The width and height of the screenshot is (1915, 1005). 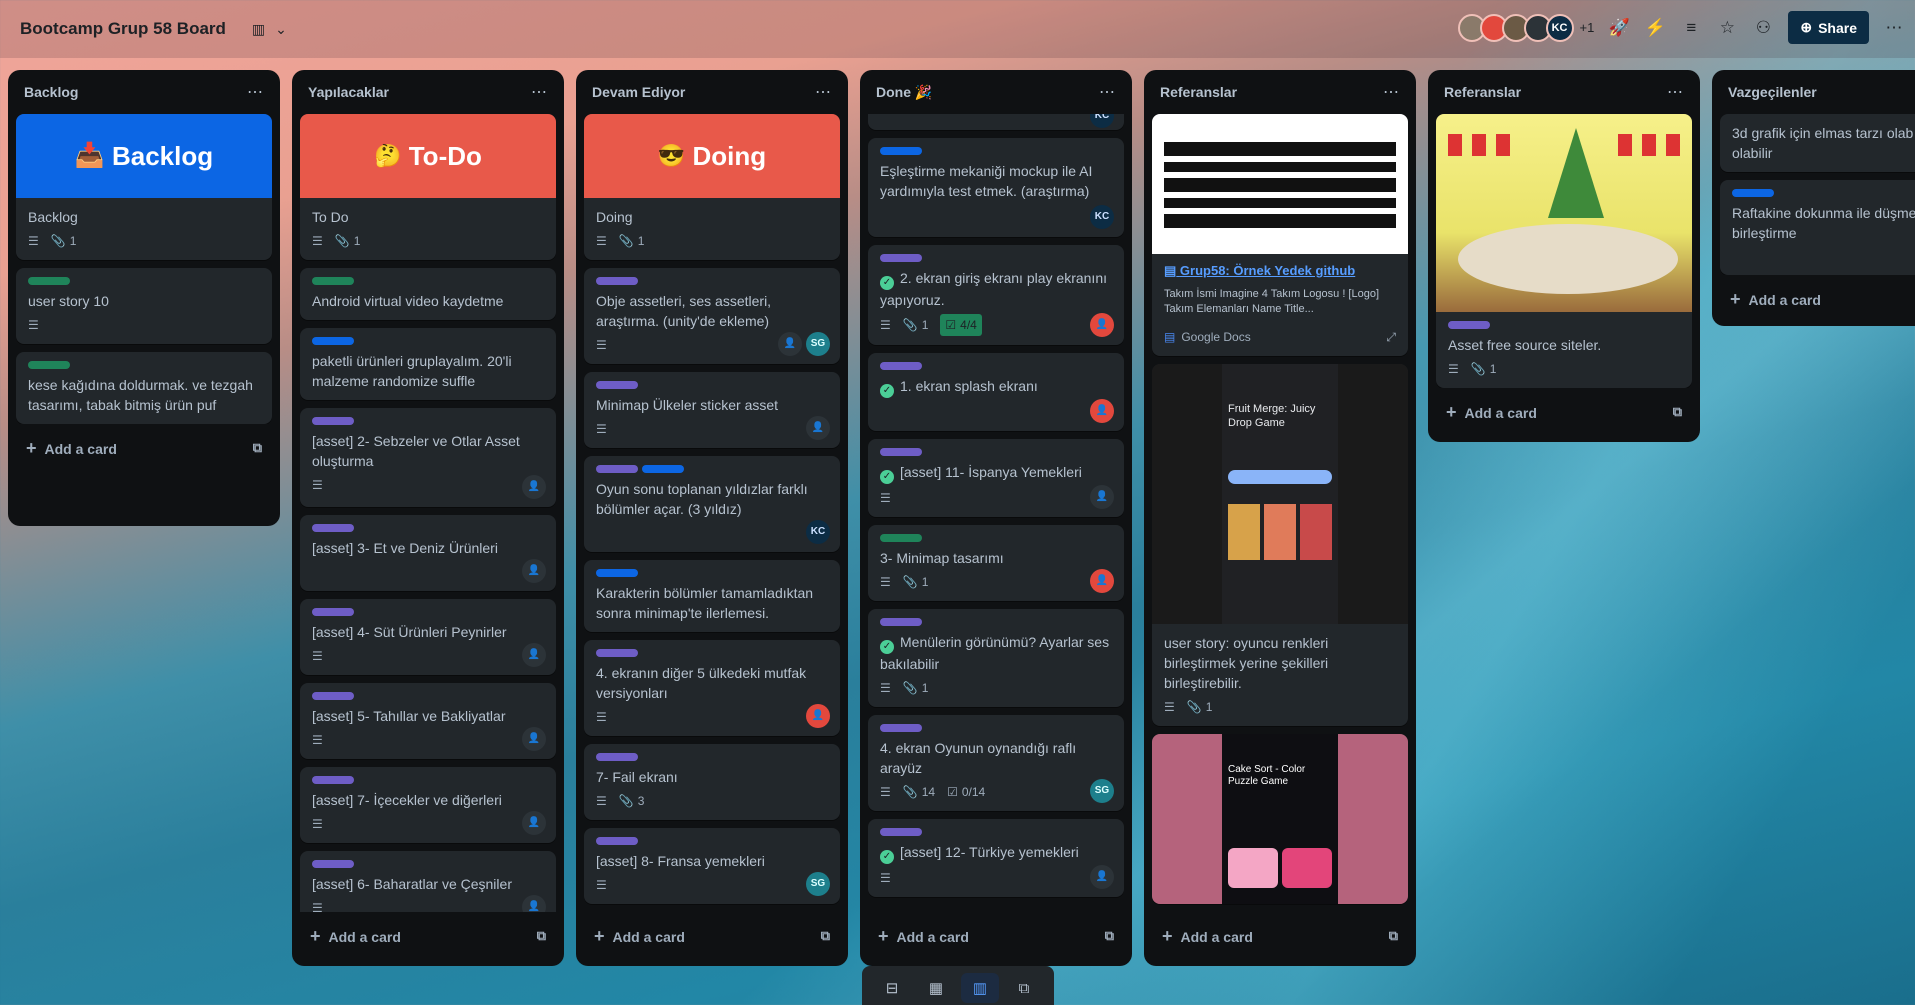 What do you see at coordinates (428, 187) in the screenshot?
I see `card: 🤔 To-Do To Do ☰ 📎 1` at bounding box center [428, 187].